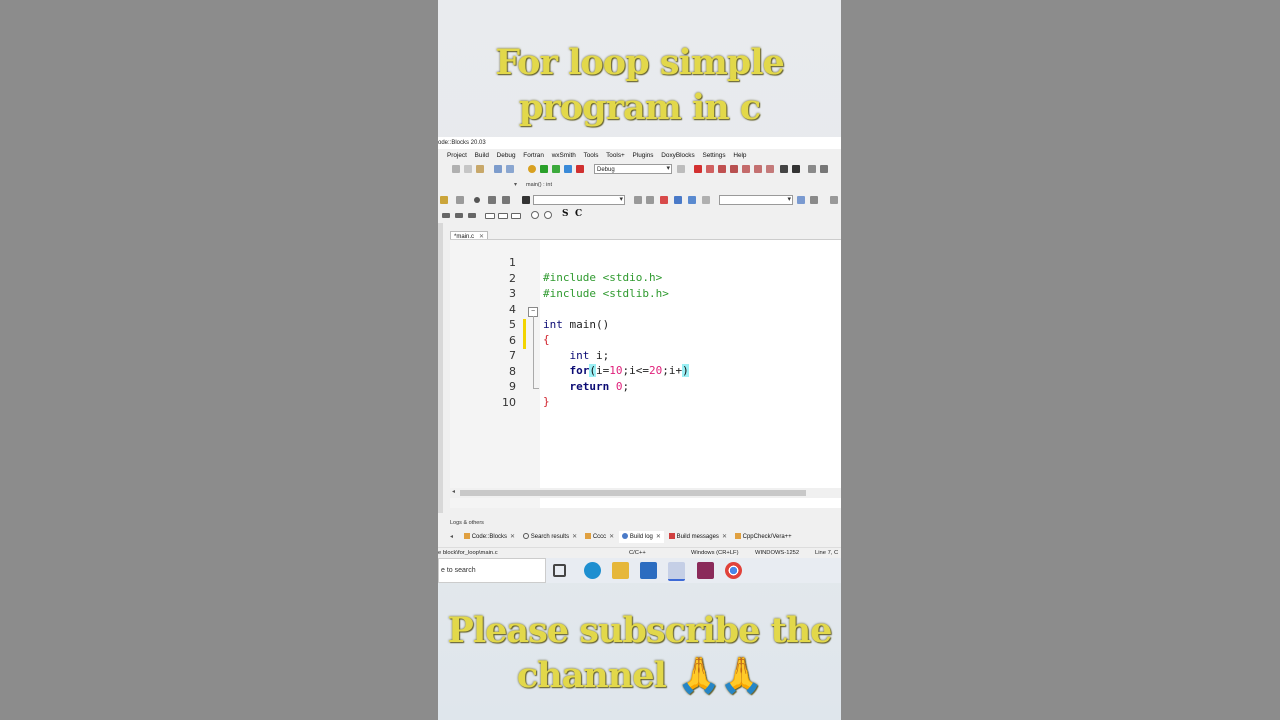 Image resolution: width=1280 pixels, height=720 pixels. What do you see at coordinates (645, 324) in the screenshot?
I see `code-line: 5 {` at bounding box center [645, 324].